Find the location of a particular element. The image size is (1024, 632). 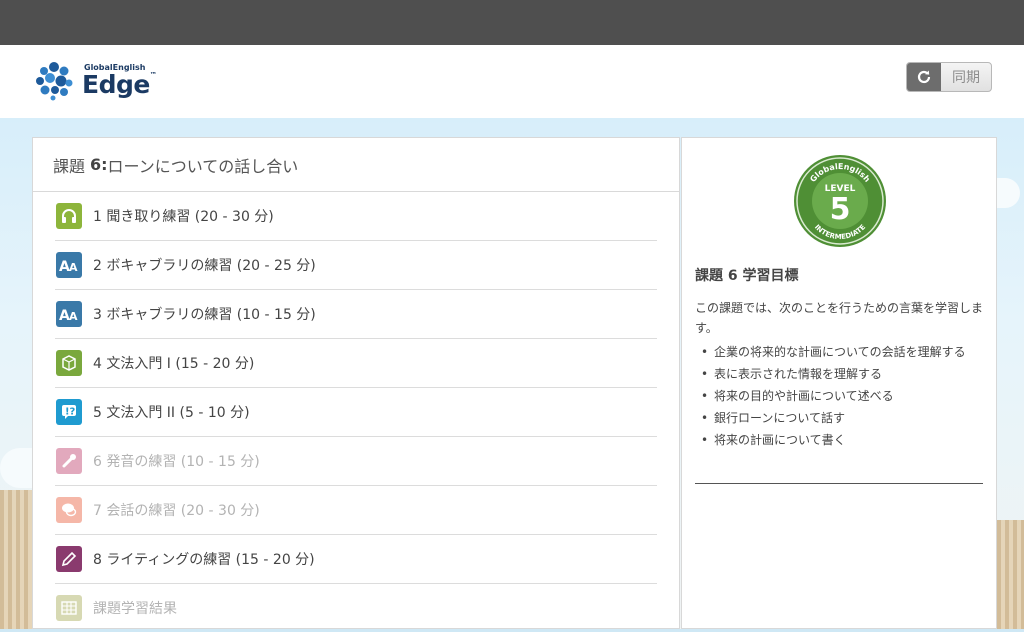

headphones-icon is located at coordinates (69, 216).